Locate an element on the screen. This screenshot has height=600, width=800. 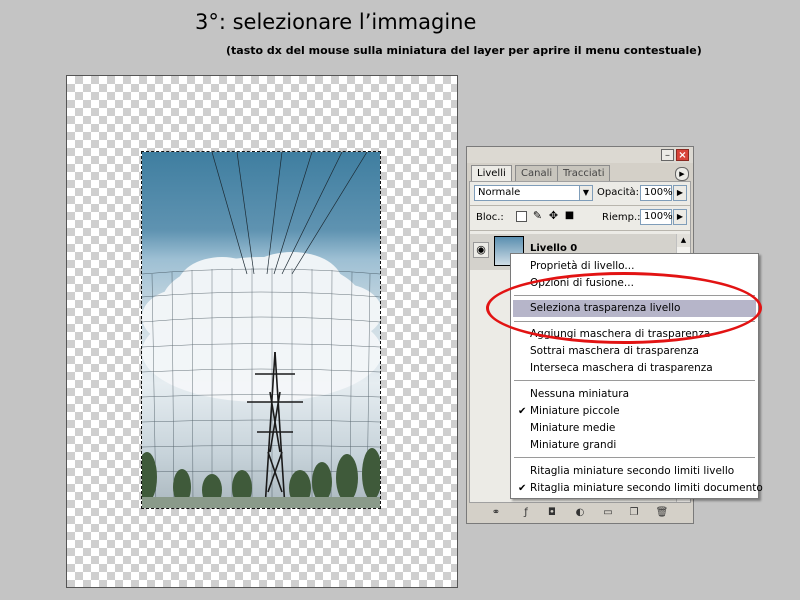
close-button: × is located at coordinates (682, 155).